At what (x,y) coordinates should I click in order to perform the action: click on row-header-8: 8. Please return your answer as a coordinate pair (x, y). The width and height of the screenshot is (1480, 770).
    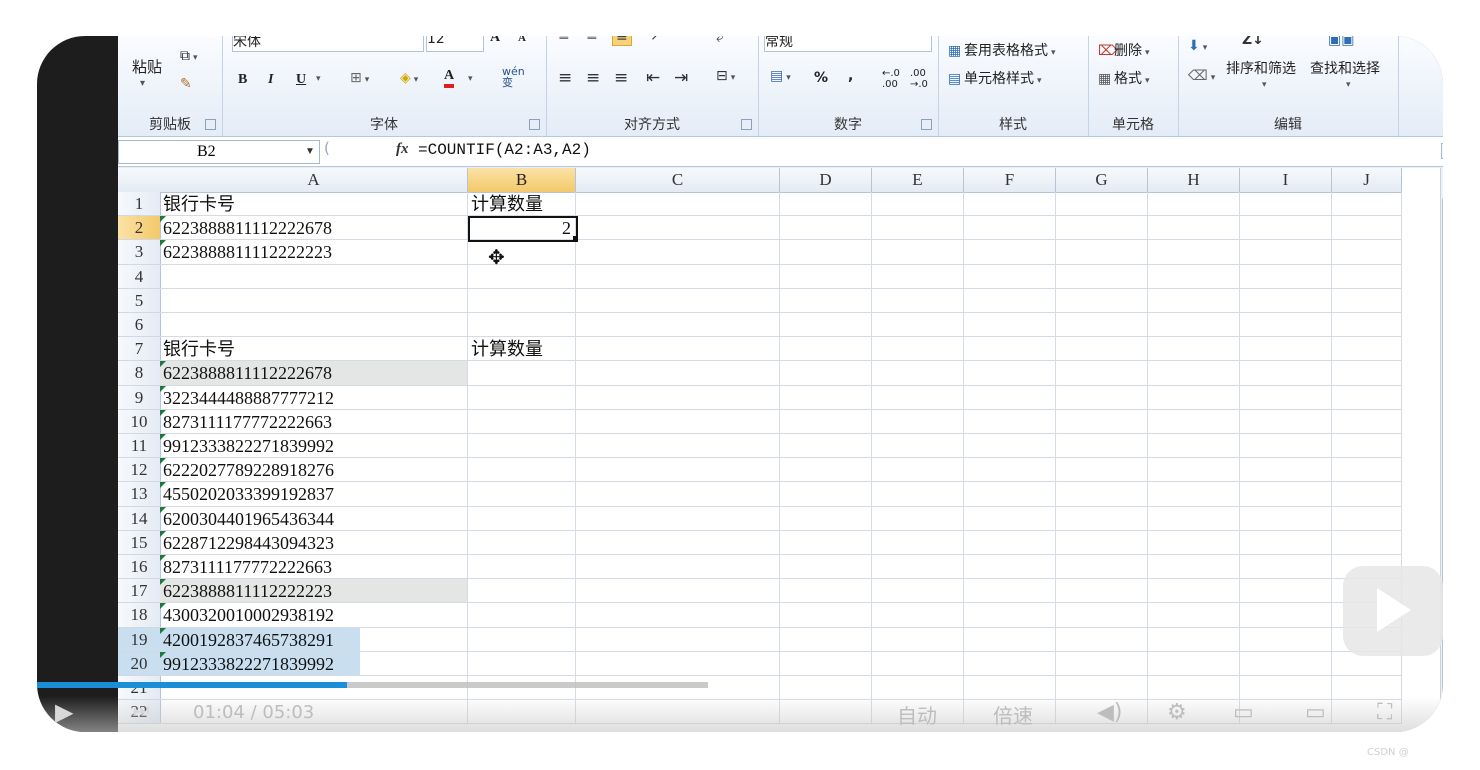
    Looking at the image, I should click on (139, 373).